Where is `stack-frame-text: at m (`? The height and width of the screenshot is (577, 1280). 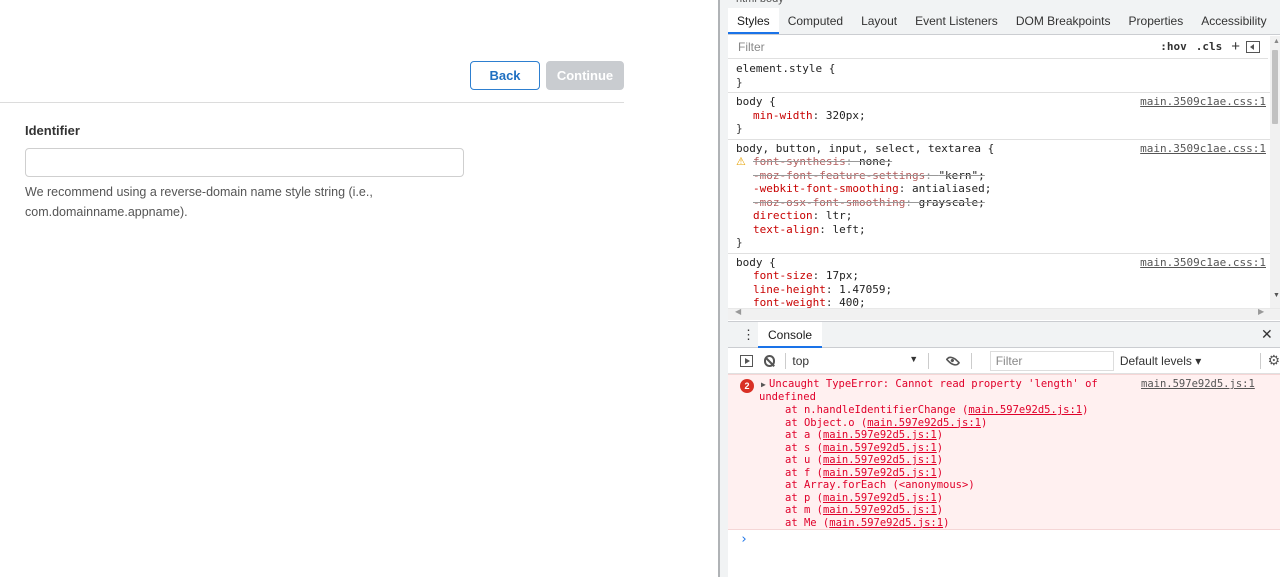 stack-frame-text: at m ( is located at coordinates (804, 510).